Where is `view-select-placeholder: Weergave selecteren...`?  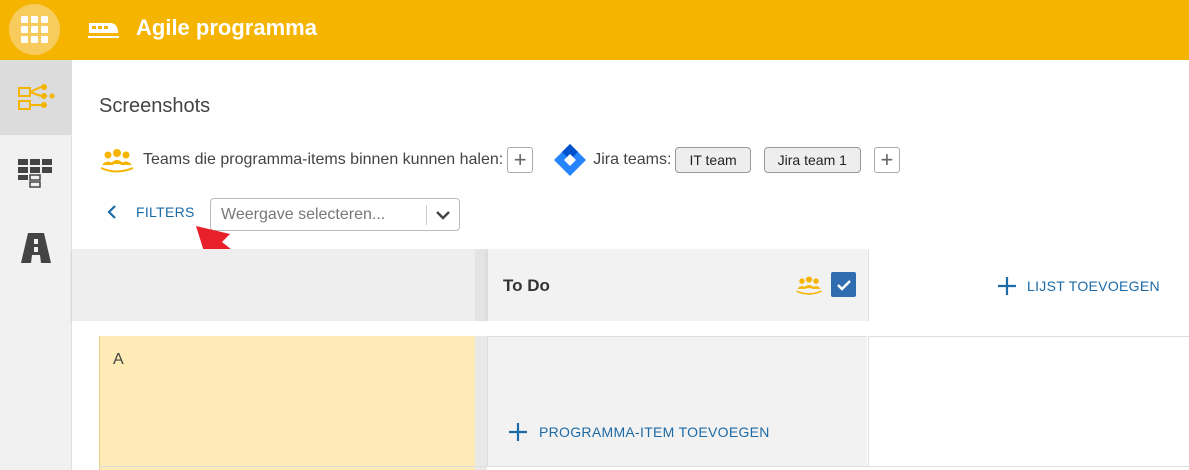
view-select-placeholder: Weergave selecteren... is located at coordinates (303, 214).